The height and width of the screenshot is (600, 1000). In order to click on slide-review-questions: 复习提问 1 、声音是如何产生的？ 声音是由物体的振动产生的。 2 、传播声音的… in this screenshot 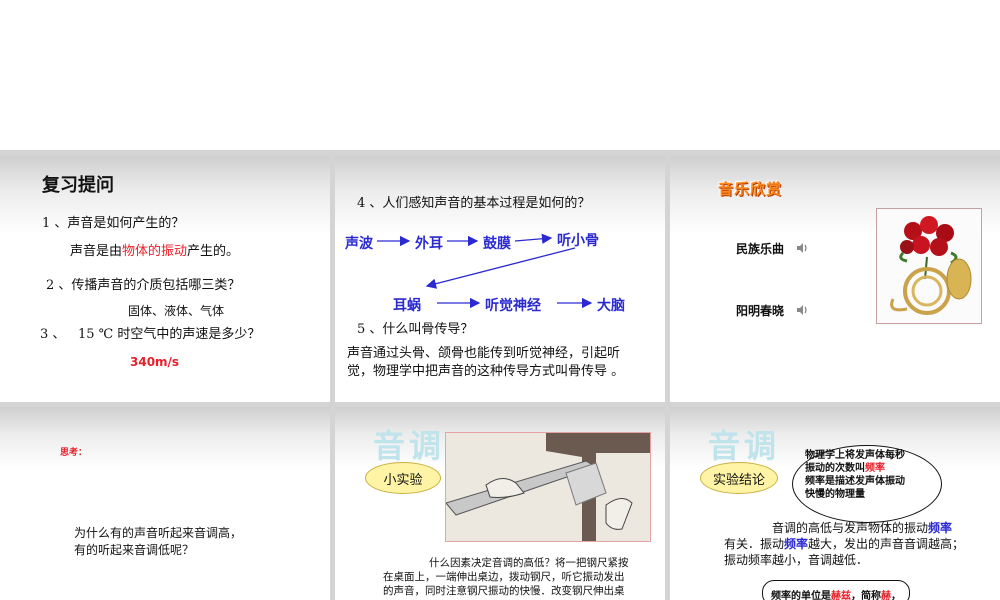, I will do `click(165, 279)`.